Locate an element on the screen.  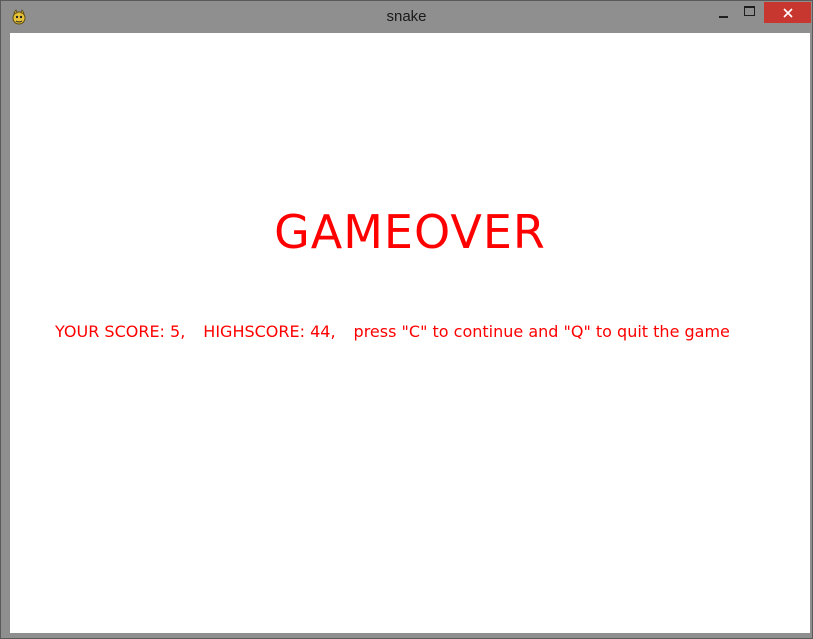
close-icon is located at coordinates (787, 12).